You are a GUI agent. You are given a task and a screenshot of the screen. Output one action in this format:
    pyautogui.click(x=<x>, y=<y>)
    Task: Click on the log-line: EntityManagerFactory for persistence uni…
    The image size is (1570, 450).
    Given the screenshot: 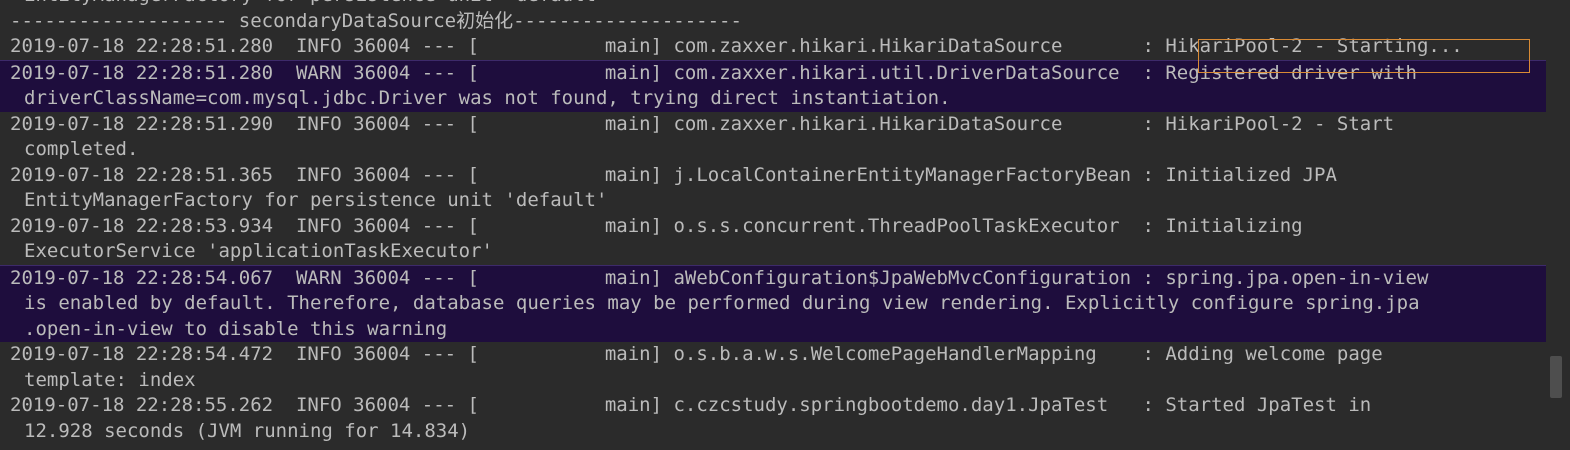 What is the action you would take?
    pyautogui.click(x=773, y=4)
    